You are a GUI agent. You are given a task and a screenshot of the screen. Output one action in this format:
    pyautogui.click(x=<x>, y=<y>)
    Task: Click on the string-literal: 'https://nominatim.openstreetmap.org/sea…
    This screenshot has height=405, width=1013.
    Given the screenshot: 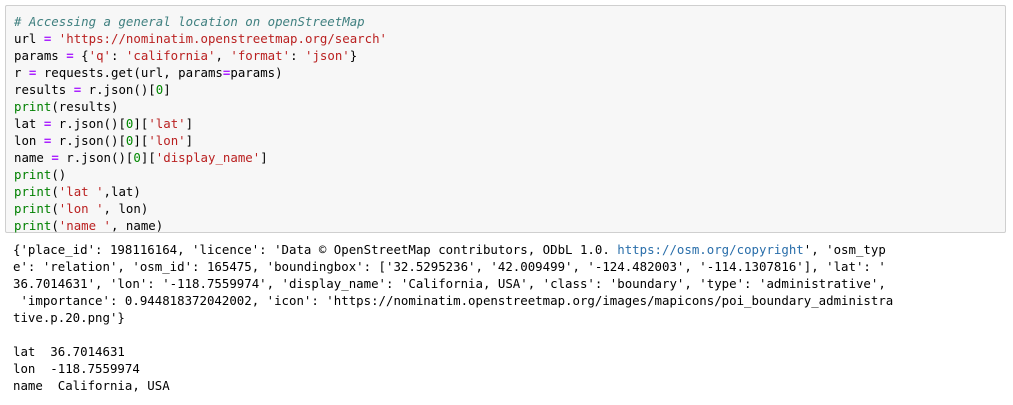 What is the action you would take?
    pyautogui.click(x=223, y=38)
    